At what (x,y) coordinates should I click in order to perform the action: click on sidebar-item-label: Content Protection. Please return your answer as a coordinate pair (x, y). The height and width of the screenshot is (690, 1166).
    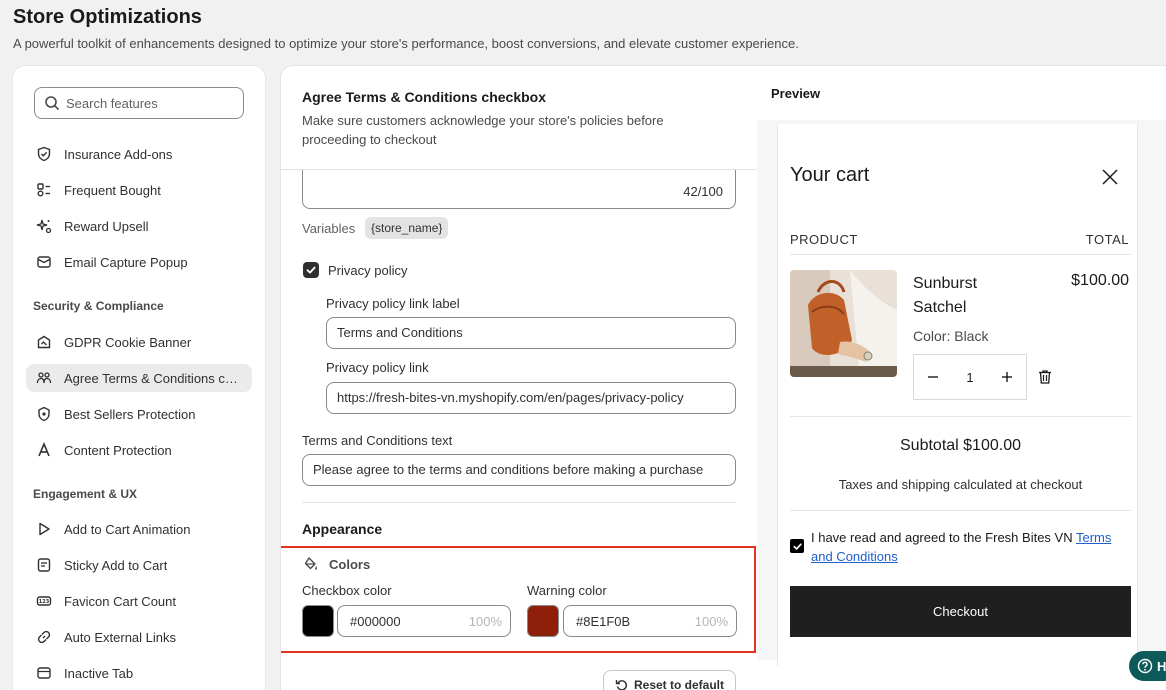
    Looking at the image, I should click on (118, 450).